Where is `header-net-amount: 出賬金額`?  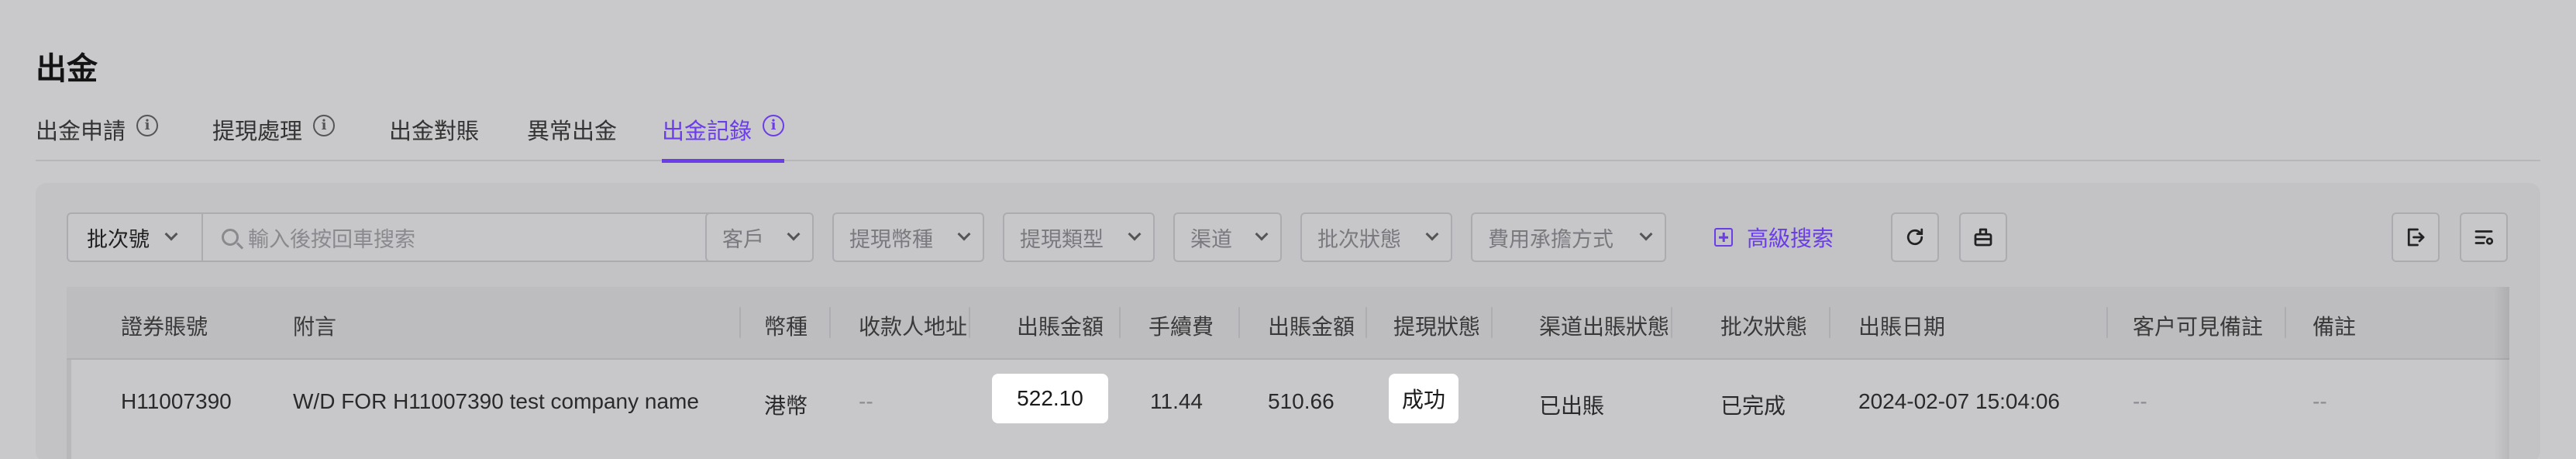 header-net-amount: 出賬金額 is located at coordinates (1311, 325).